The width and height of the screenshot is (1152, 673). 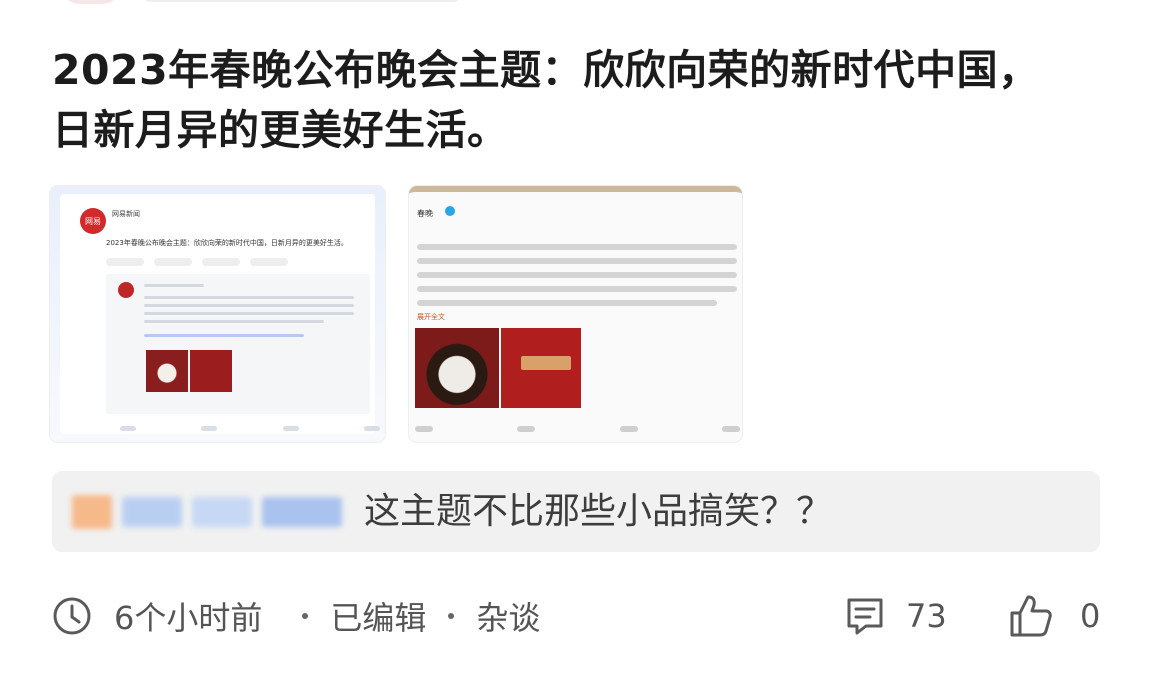 I want to click on clock-icon, so click(x=72, y=616).